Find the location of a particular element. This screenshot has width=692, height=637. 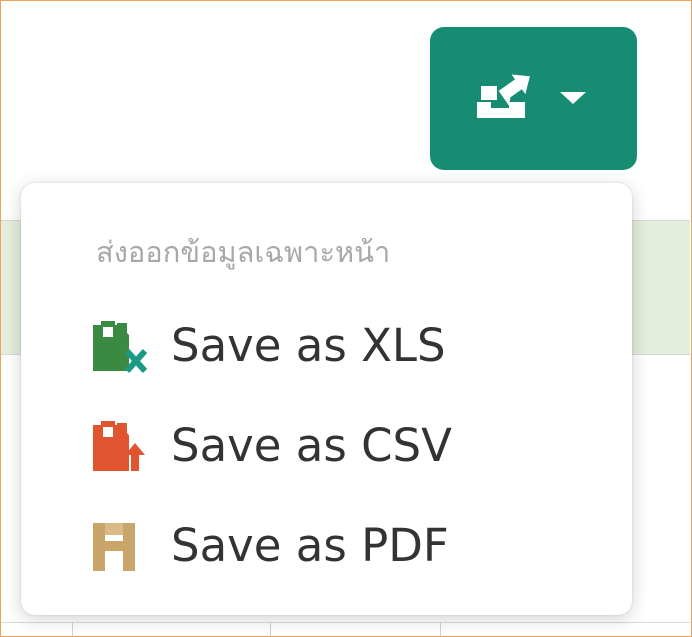

csv-file-icon is located at coordinates (119, 446).